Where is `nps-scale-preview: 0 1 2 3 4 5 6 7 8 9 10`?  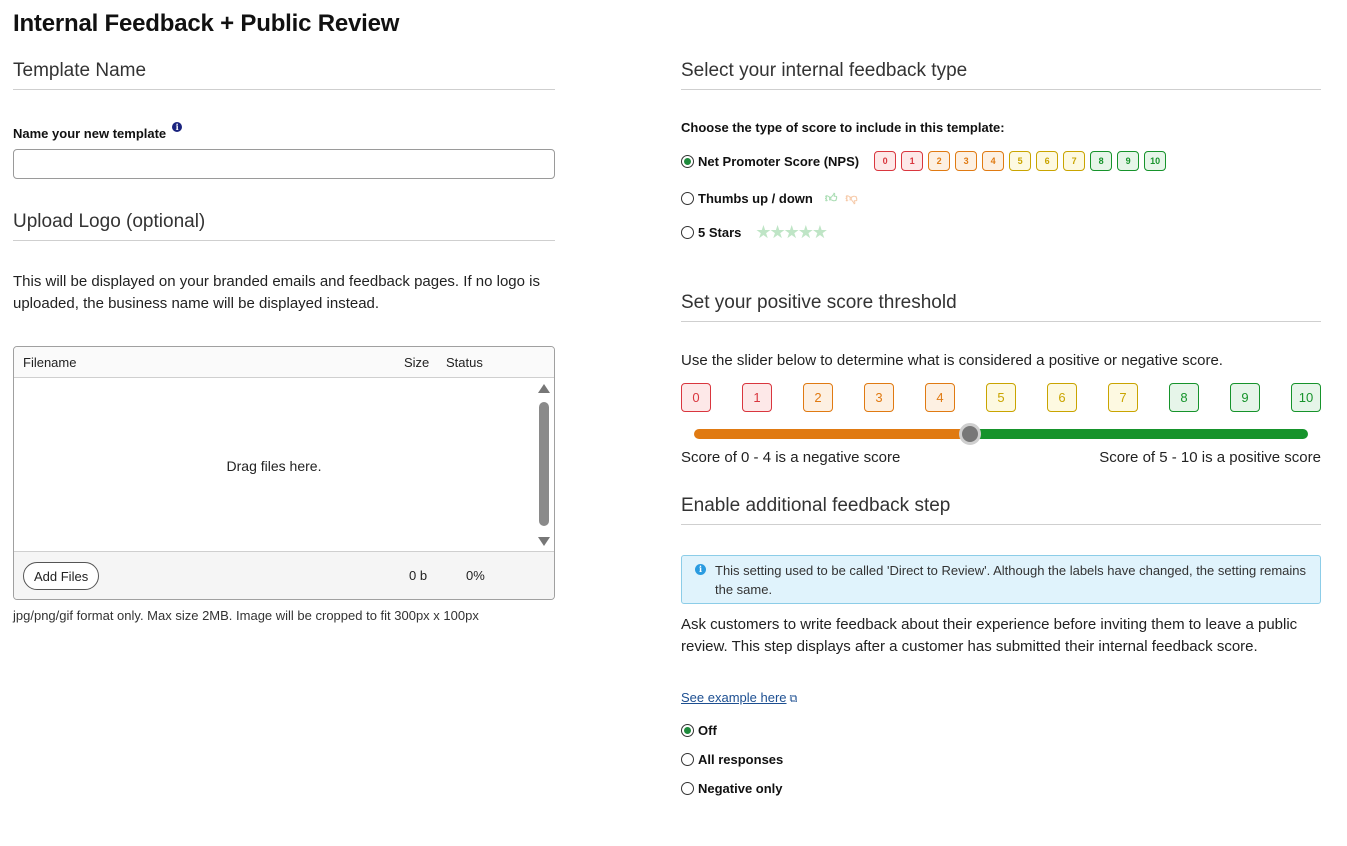 nps-scale-preview: 0 1 2 3 4 5 6 7 8 9 10 is located at coordinates (1022, 161).